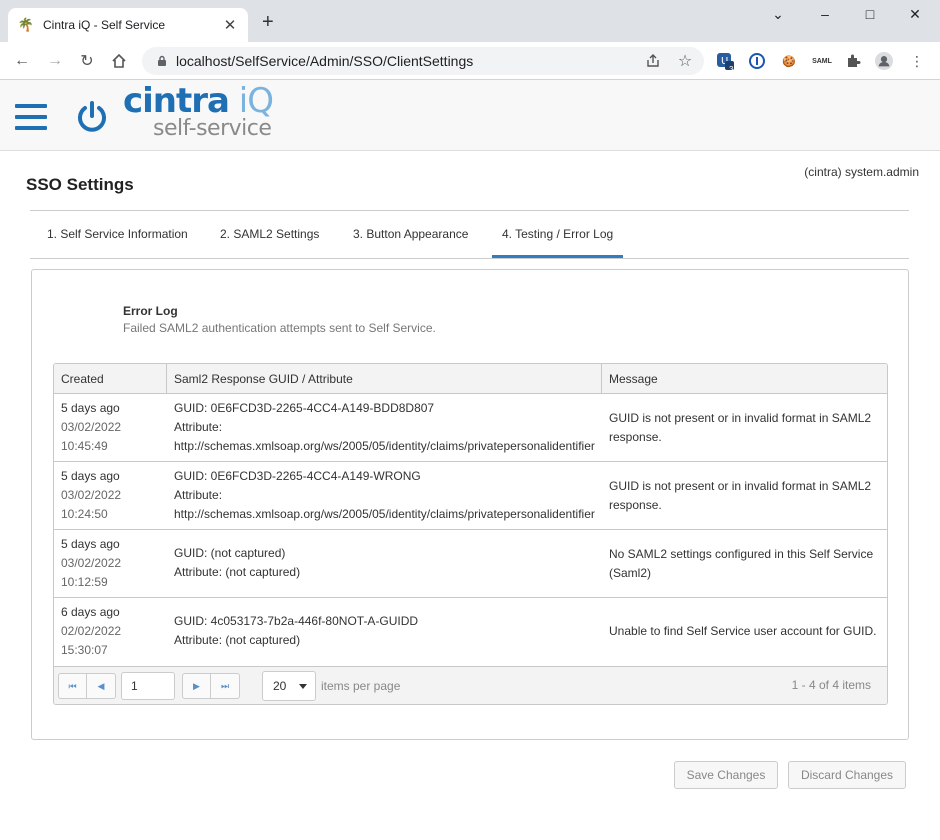 This screenshot has width=940, height=840. Describe the element at coordinates (847, 775) in the screenshot. I see `discard-changes-button: Discard Changes` at that location.